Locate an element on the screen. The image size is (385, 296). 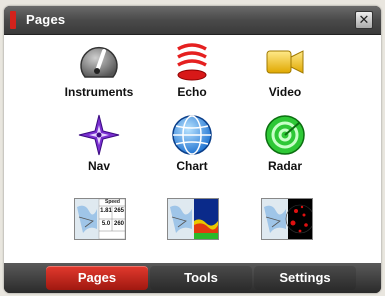
split-page-chart-instruments: Speed 1.81 265 5.0 260 is located at coordinates (100, 219).